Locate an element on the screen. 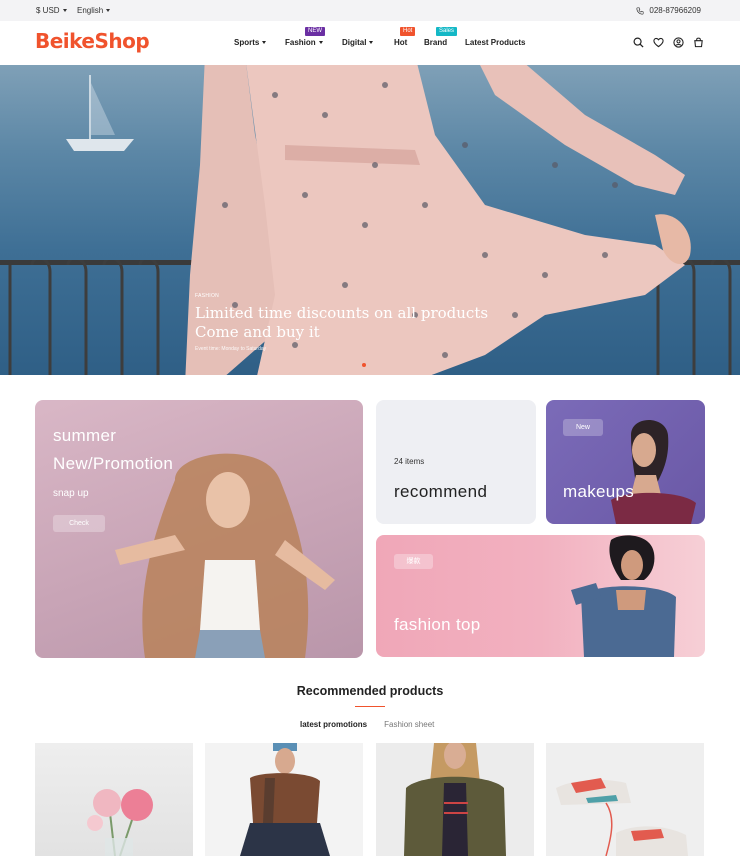 The width and height of the screenshot is (740, 856). phone-contact: 028-87966209 is located at coordinates (668, 10).